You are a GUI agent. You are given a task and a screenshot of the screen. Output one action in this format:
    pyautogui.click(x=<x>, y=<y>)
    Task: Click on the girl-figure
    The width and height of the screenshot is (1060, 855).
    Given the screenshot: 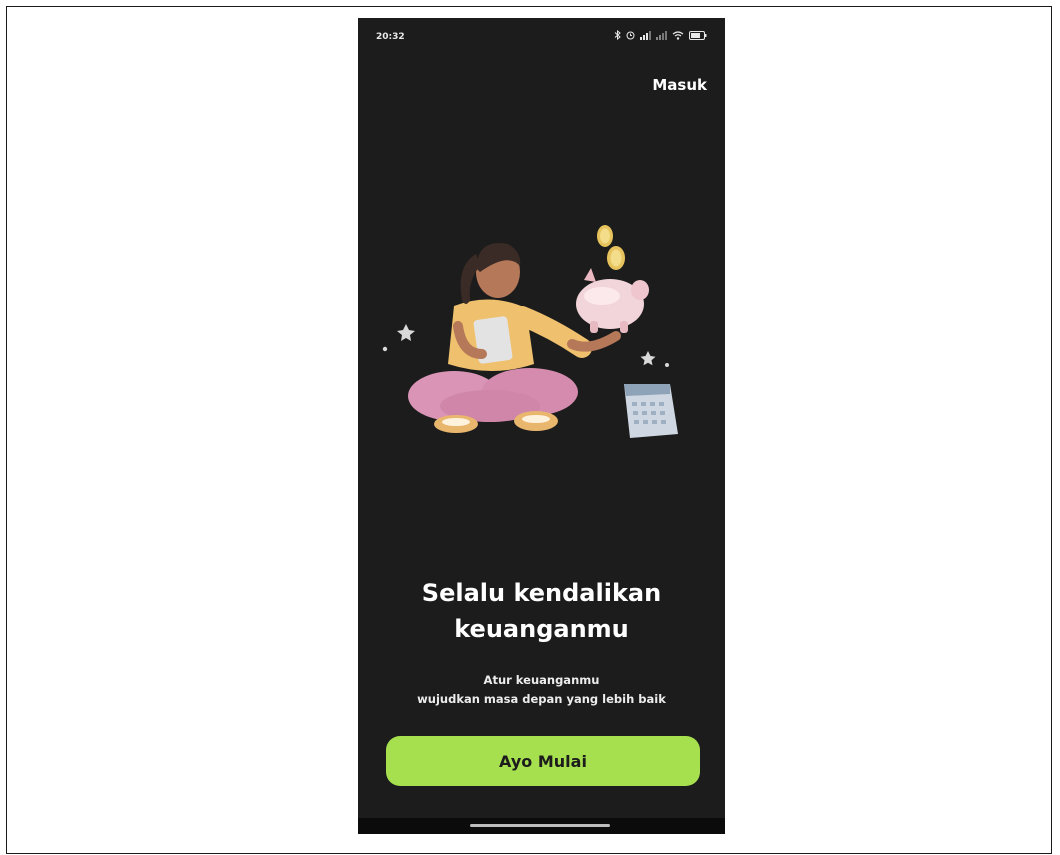 What is the action you would take?
    pyautogui.click(x=514, y=338)
    